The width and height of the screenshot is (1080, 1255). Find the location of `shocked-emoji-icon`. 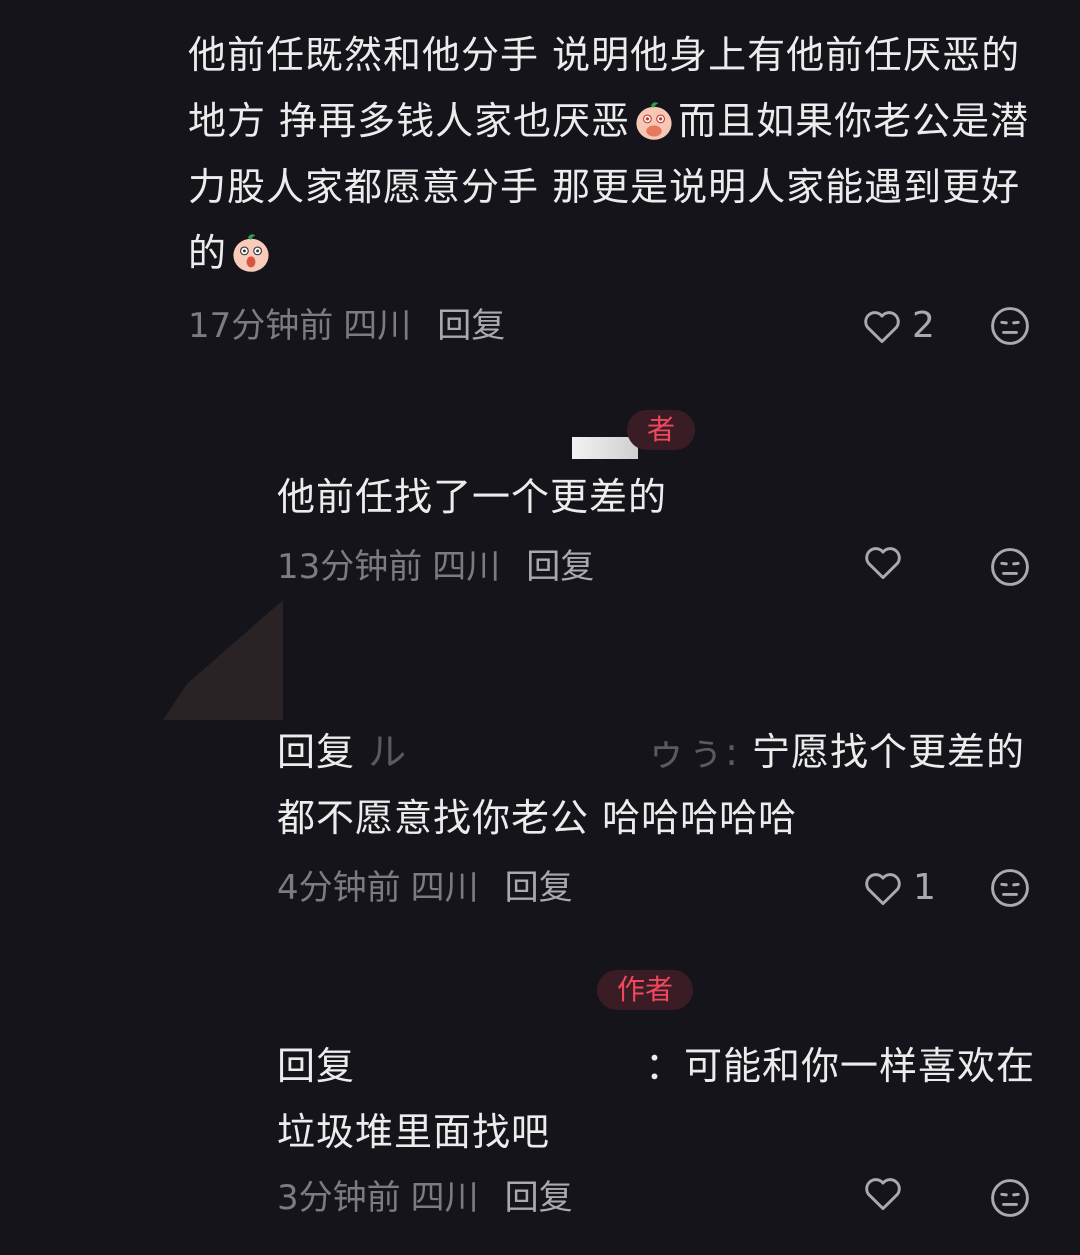

shocked-emoji-icon is located at coordinates (251, 253).